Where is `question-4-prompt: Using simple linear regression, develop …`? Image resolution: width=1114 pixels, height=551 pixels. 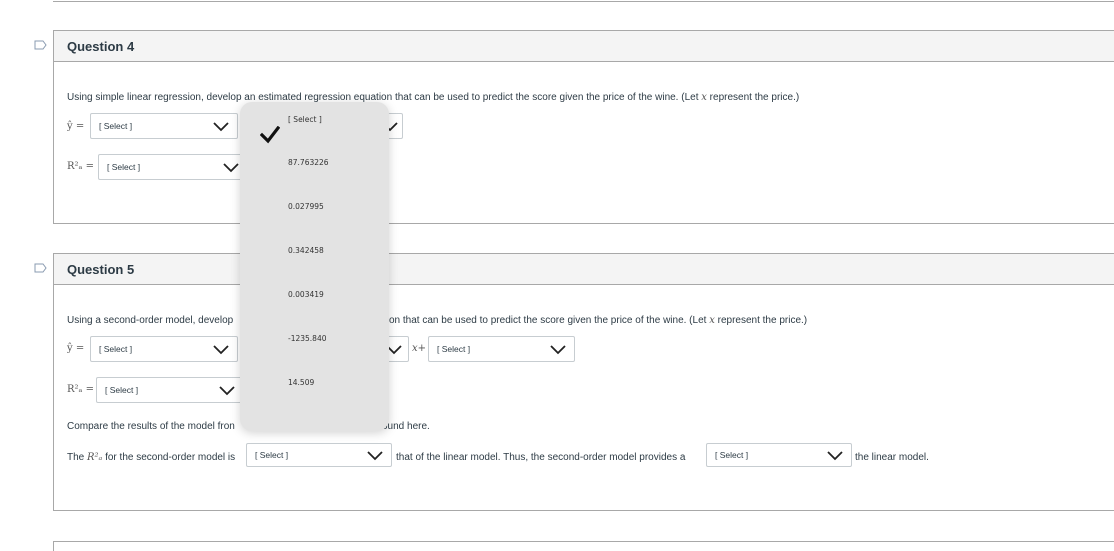 question-4-prompt: Using simple linear regression, develop … is located at coordinates (433, 97).